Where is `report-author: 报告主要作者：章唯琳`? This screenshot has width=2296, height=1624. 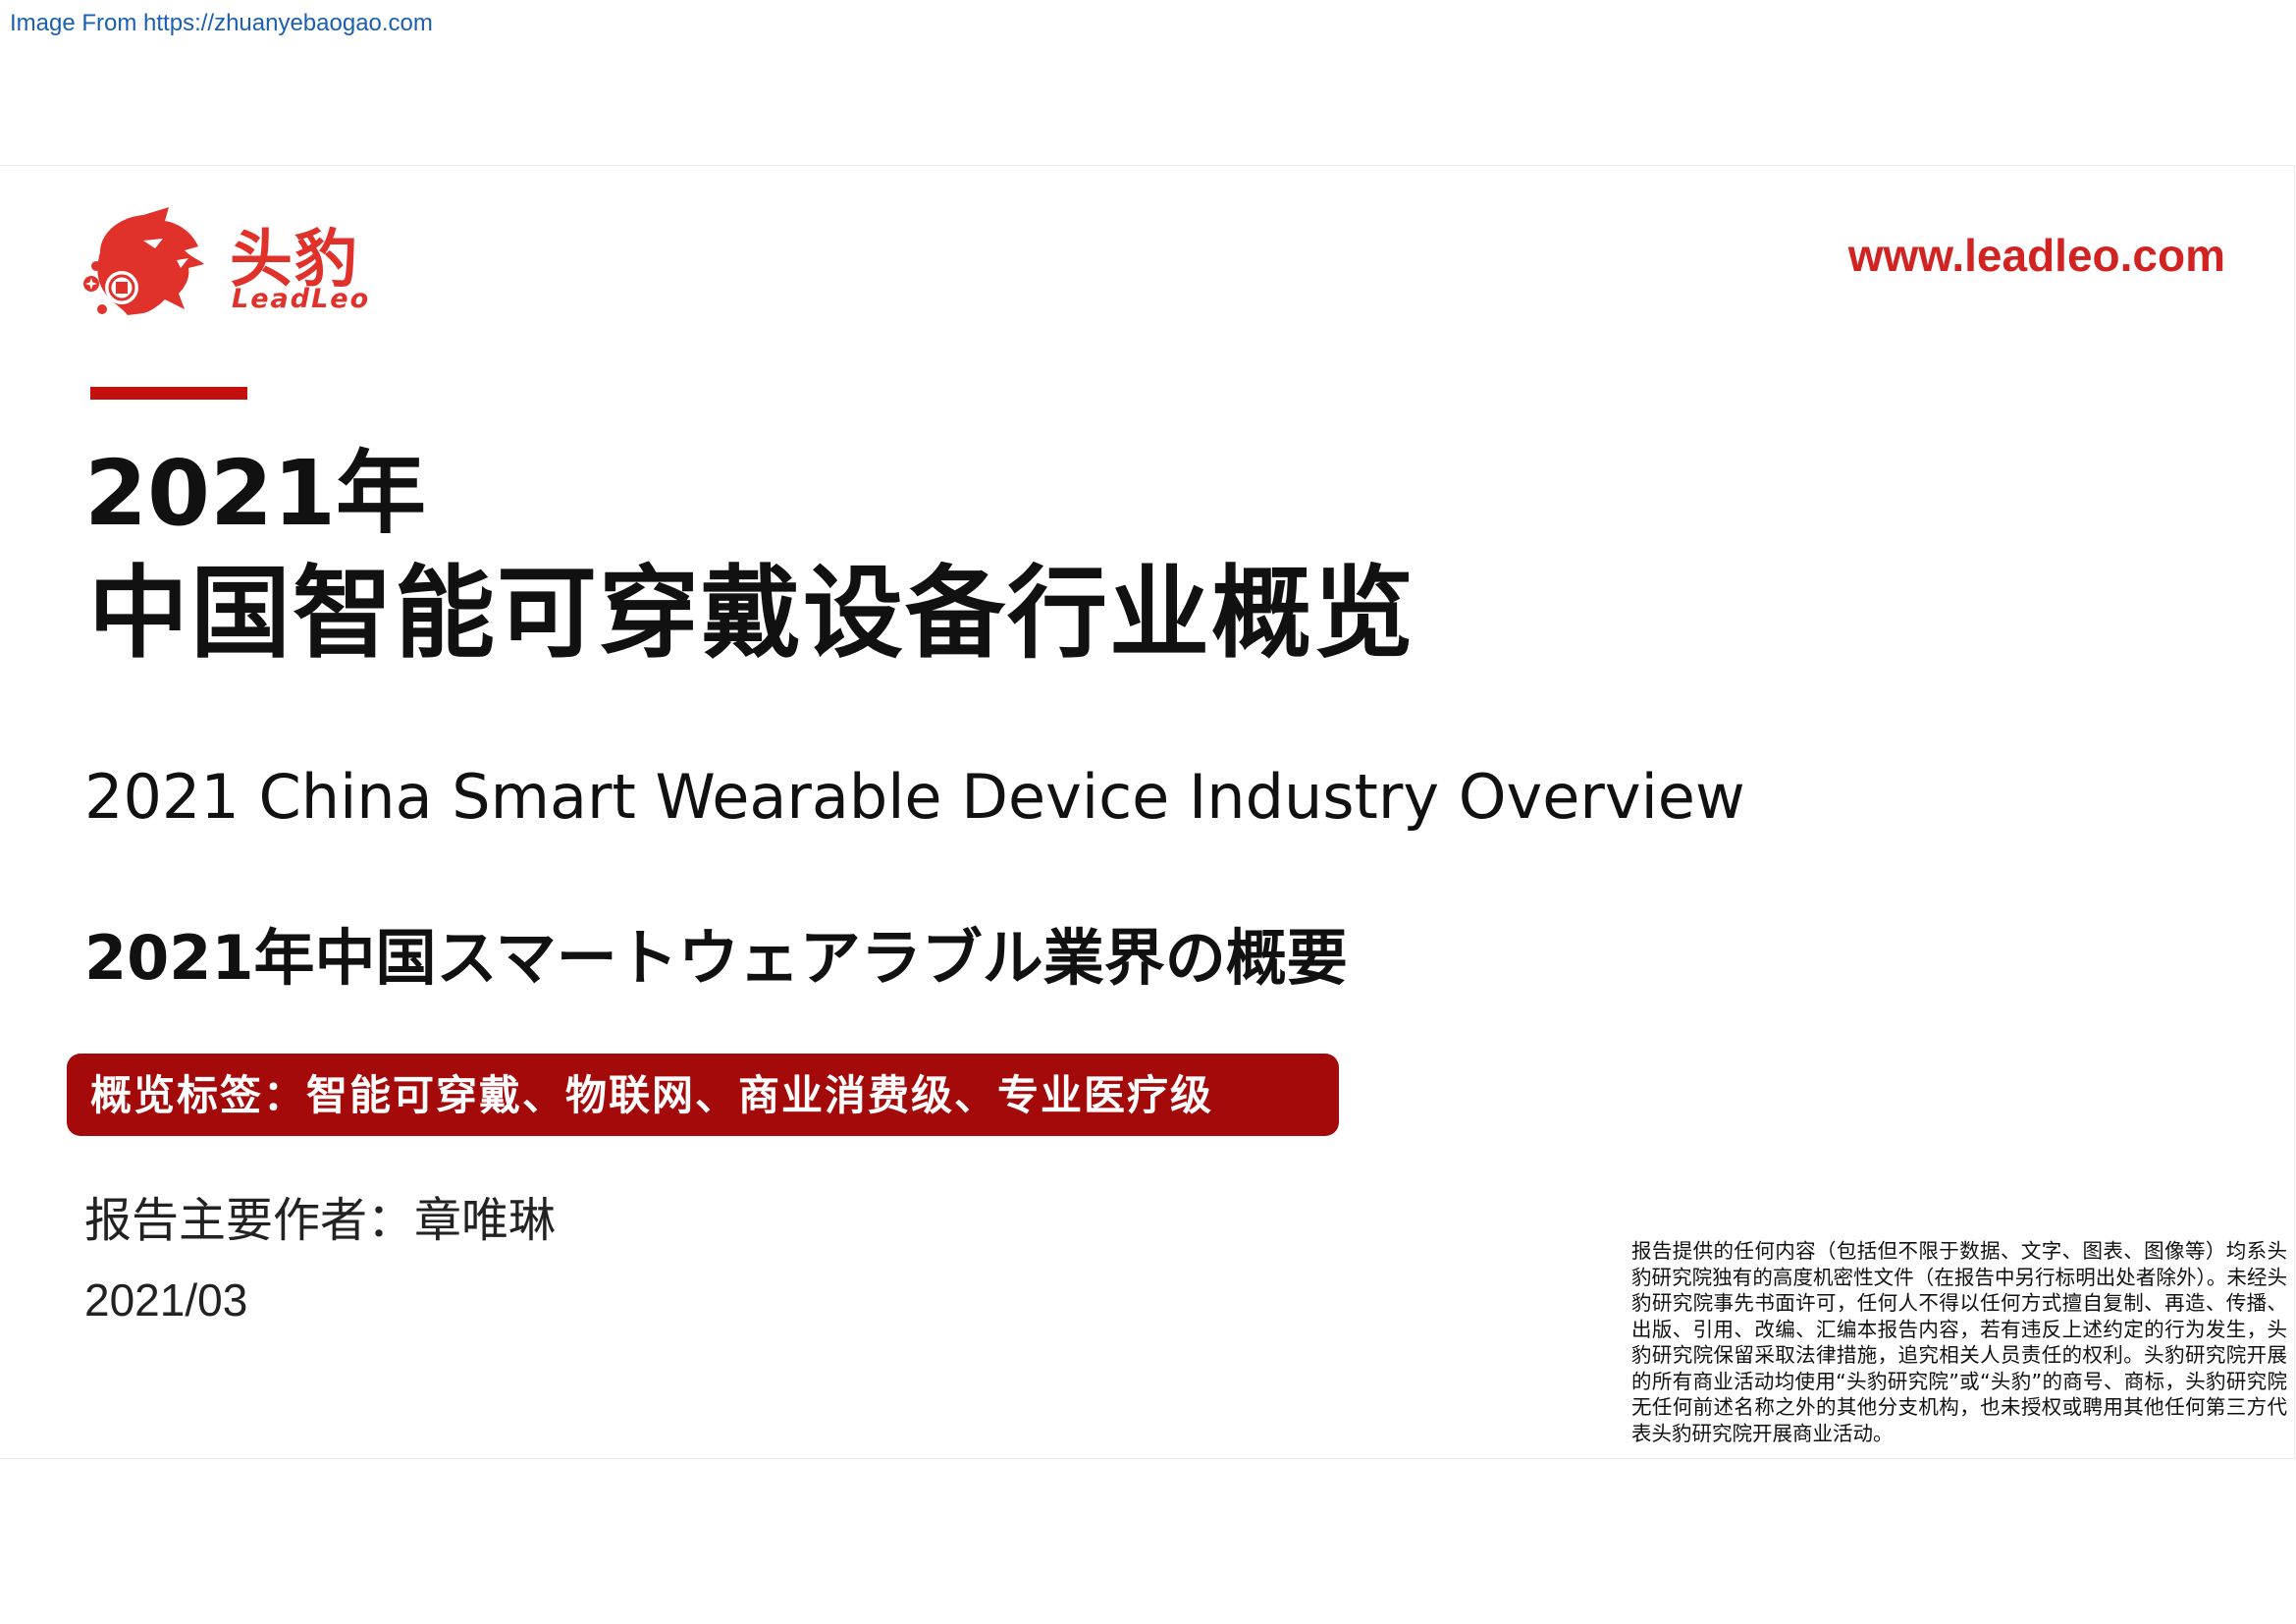
report-author: 报告主要作者：章唯琳 is located at coordinates (320, 1220).